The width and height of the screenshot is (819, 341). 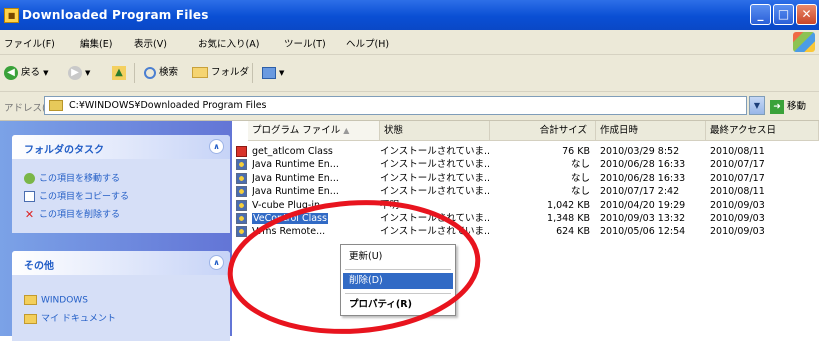 I want to click on folders-icon, so click(x=200, y=72).